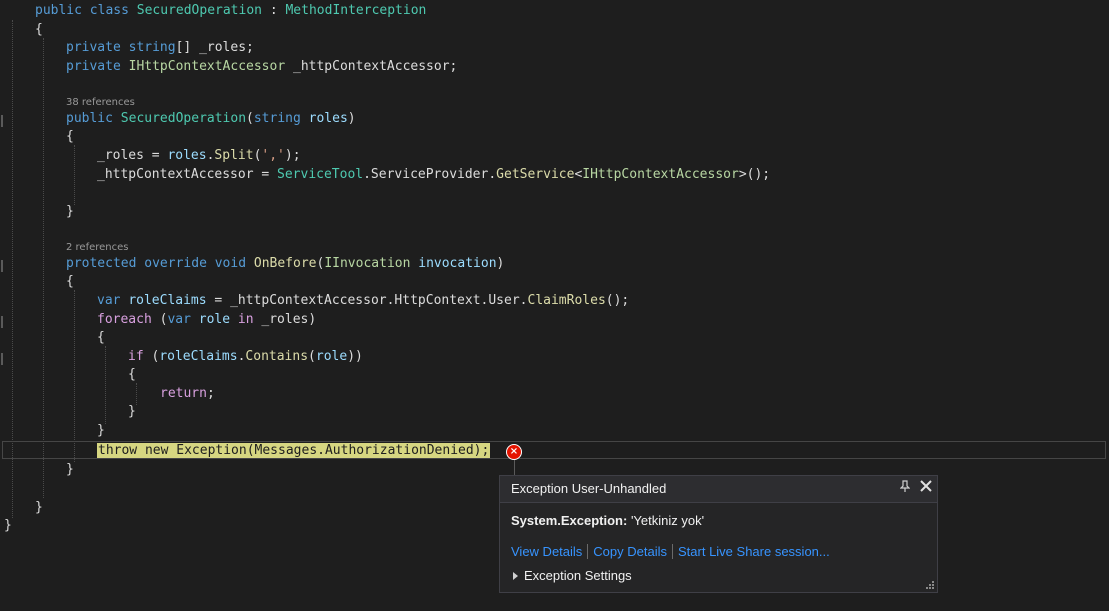  I want to click on code-token: .ServiceProvider., so click(430, 174).